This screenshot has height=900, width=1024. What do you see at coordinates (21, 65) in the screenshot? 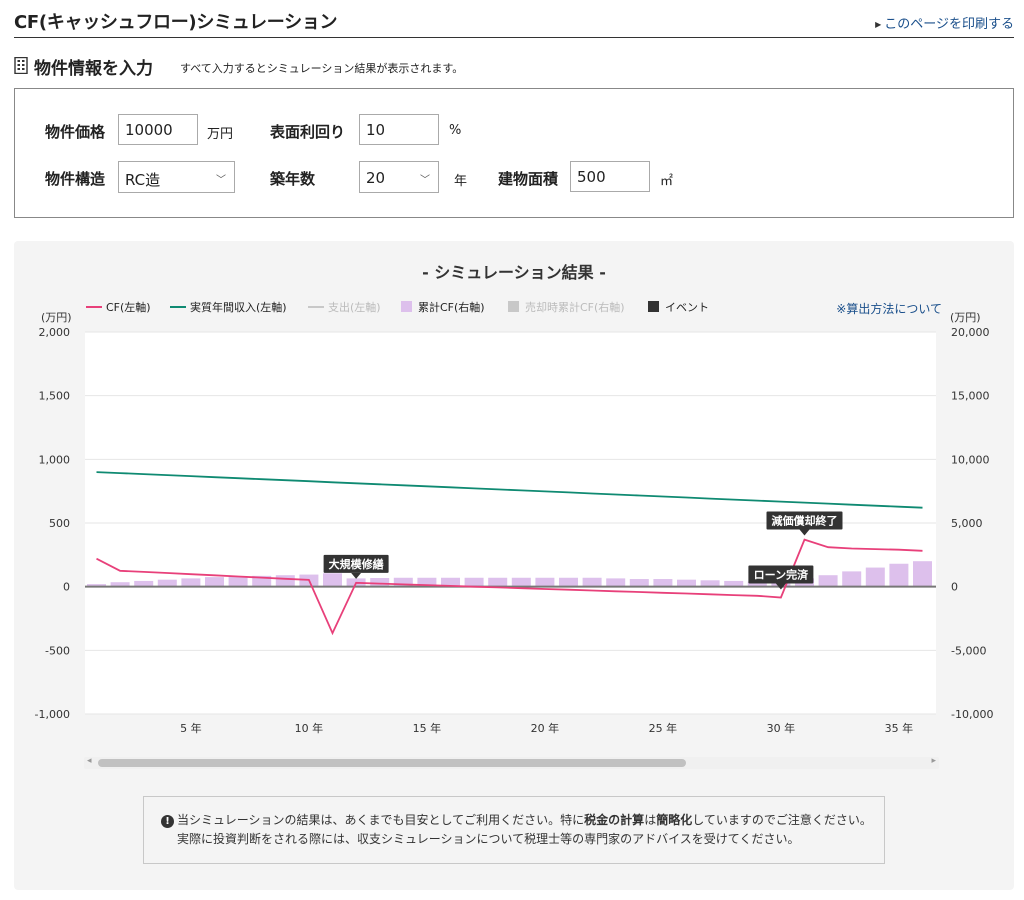
I see `building-icon` at bounding box center [21, 65].